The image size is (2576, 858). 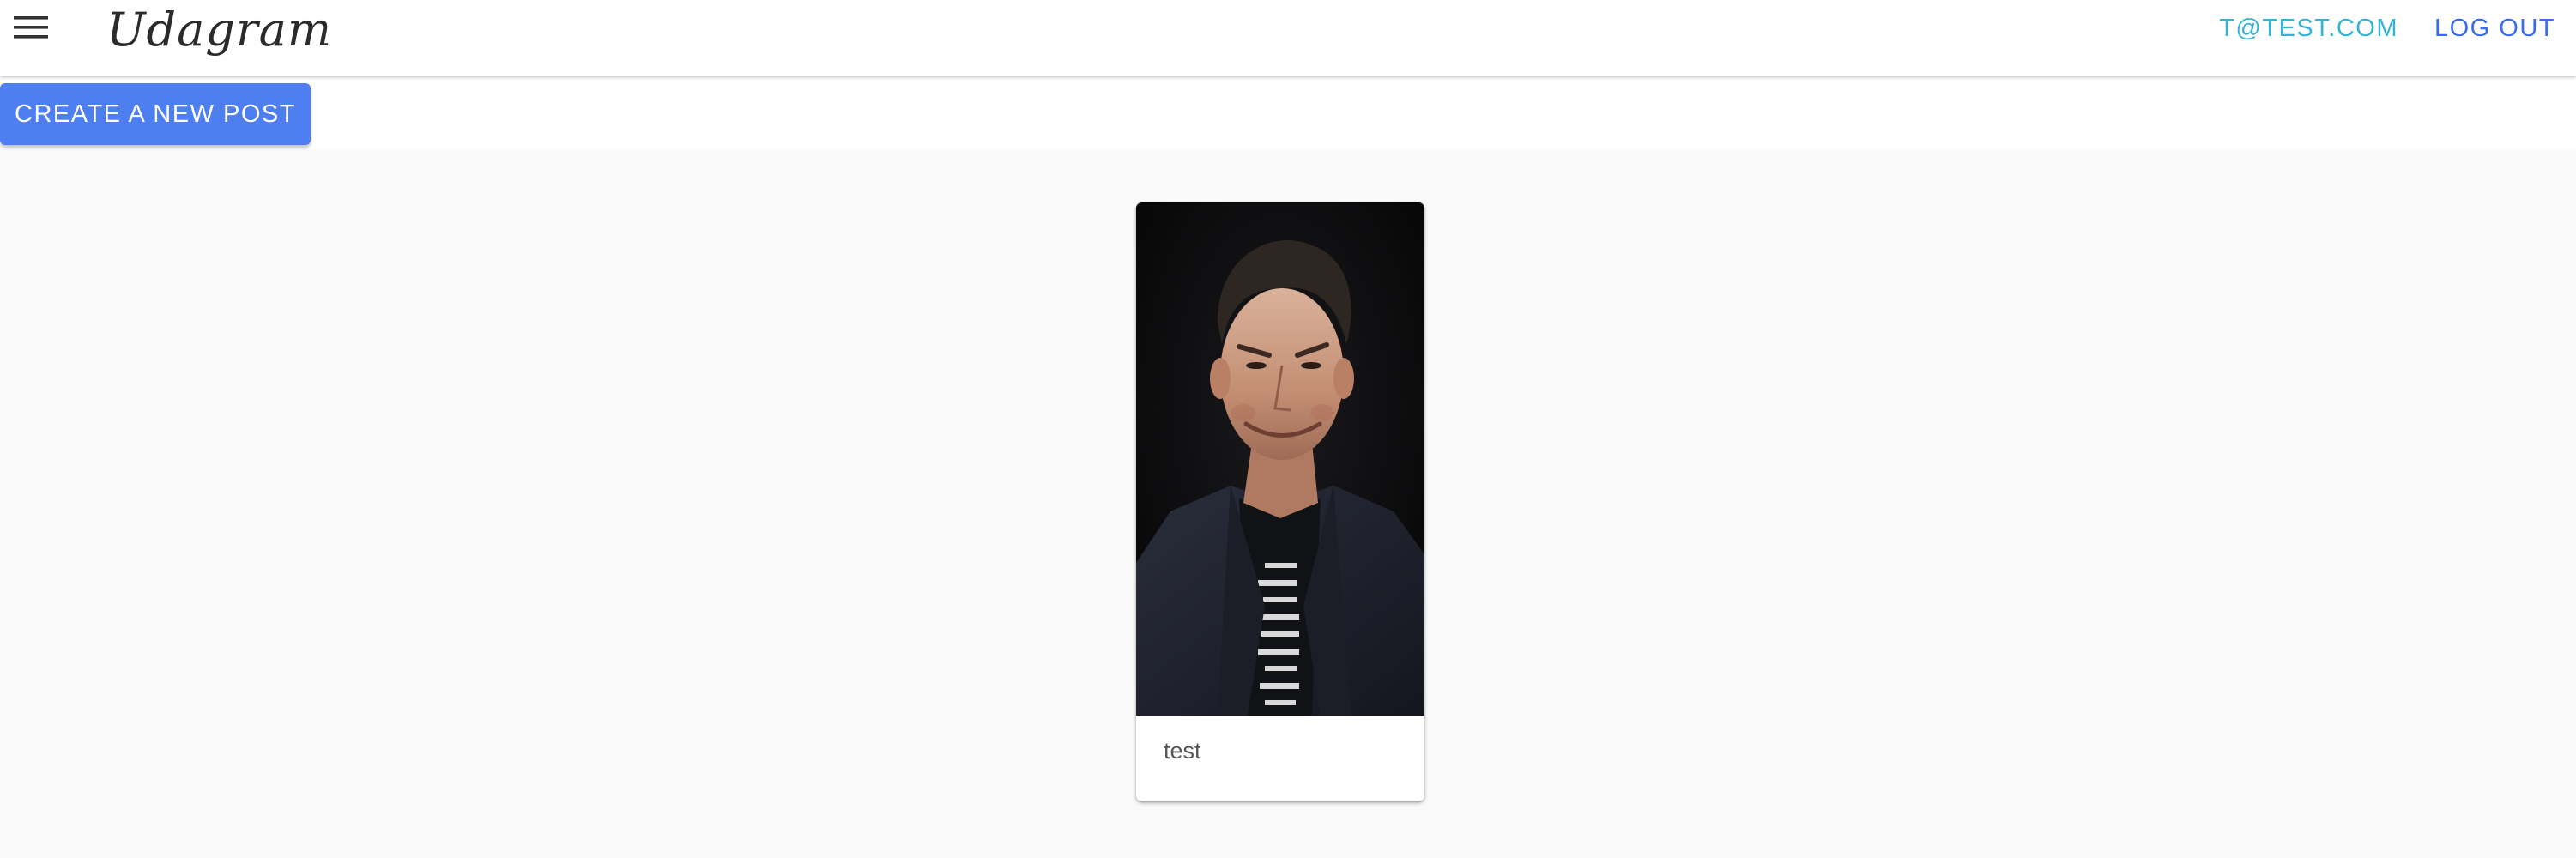 I want to click on post-card: test, so click(x=1280, y=501).